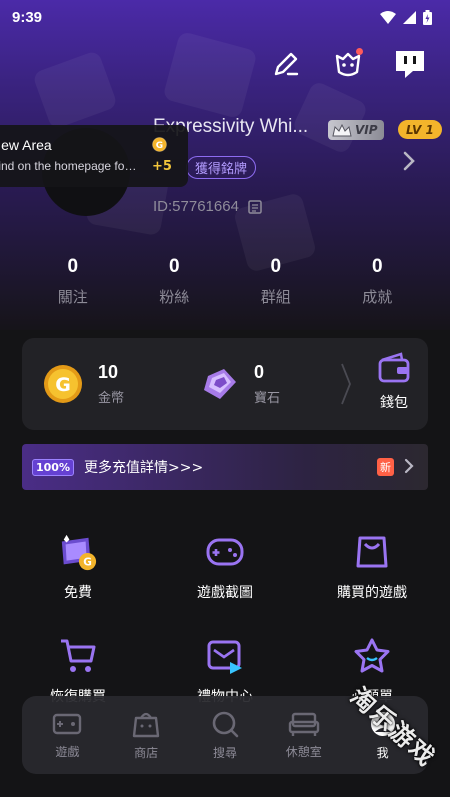 The width and height of the screenshot is (450, 797). I want to click on recharge-banner: 100% 更多充值詳情>>> 新, so click(225, 467).